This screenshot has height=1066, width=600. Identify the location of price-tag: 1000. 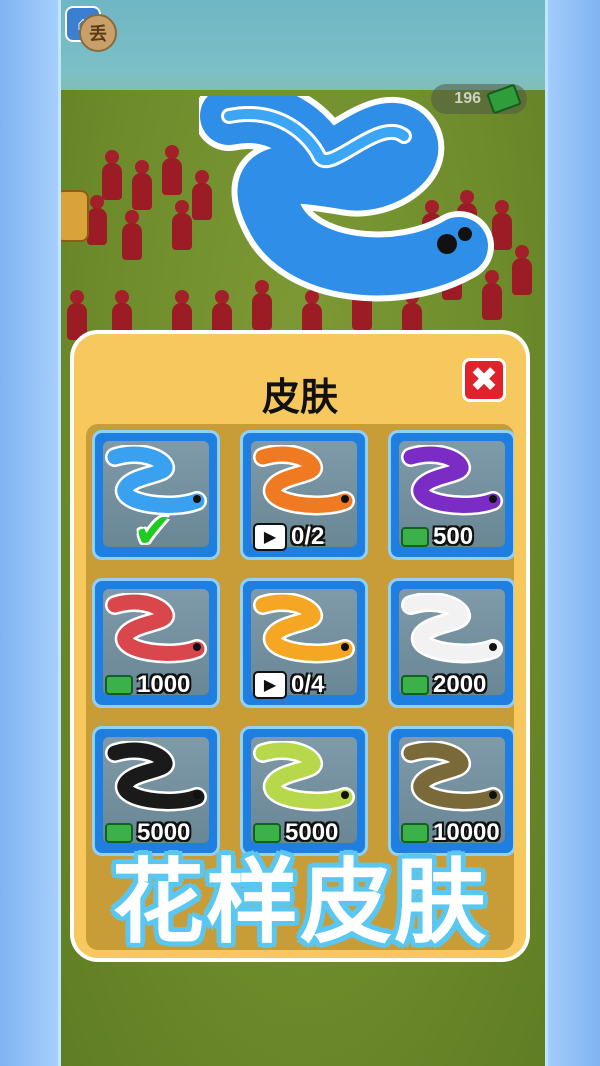
(147, 685).